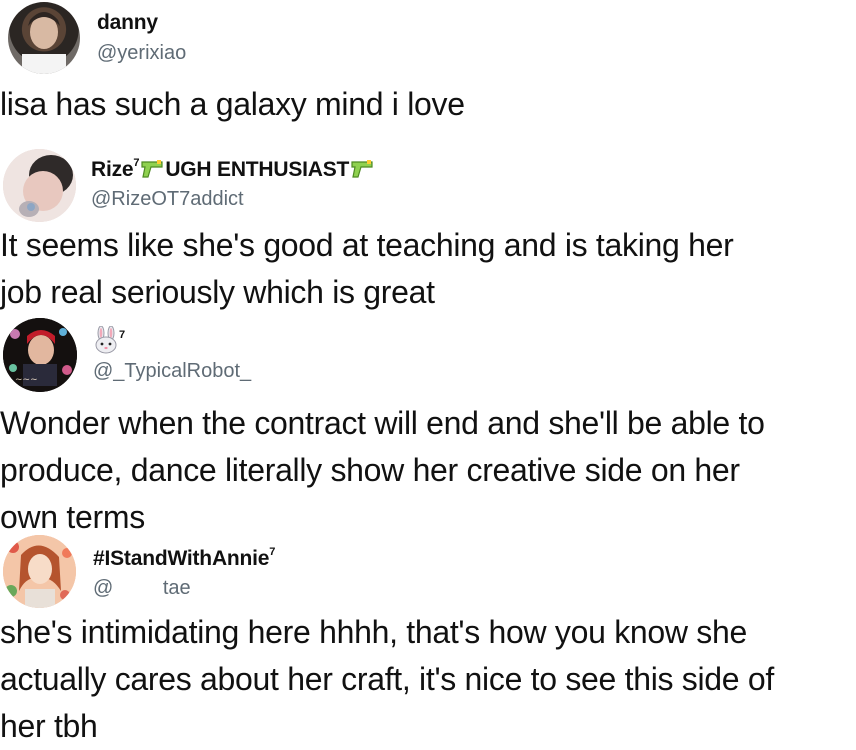  Describe the element at coordinates (176, 588) in the screenshot. I see `handle-text: tae` at that location.